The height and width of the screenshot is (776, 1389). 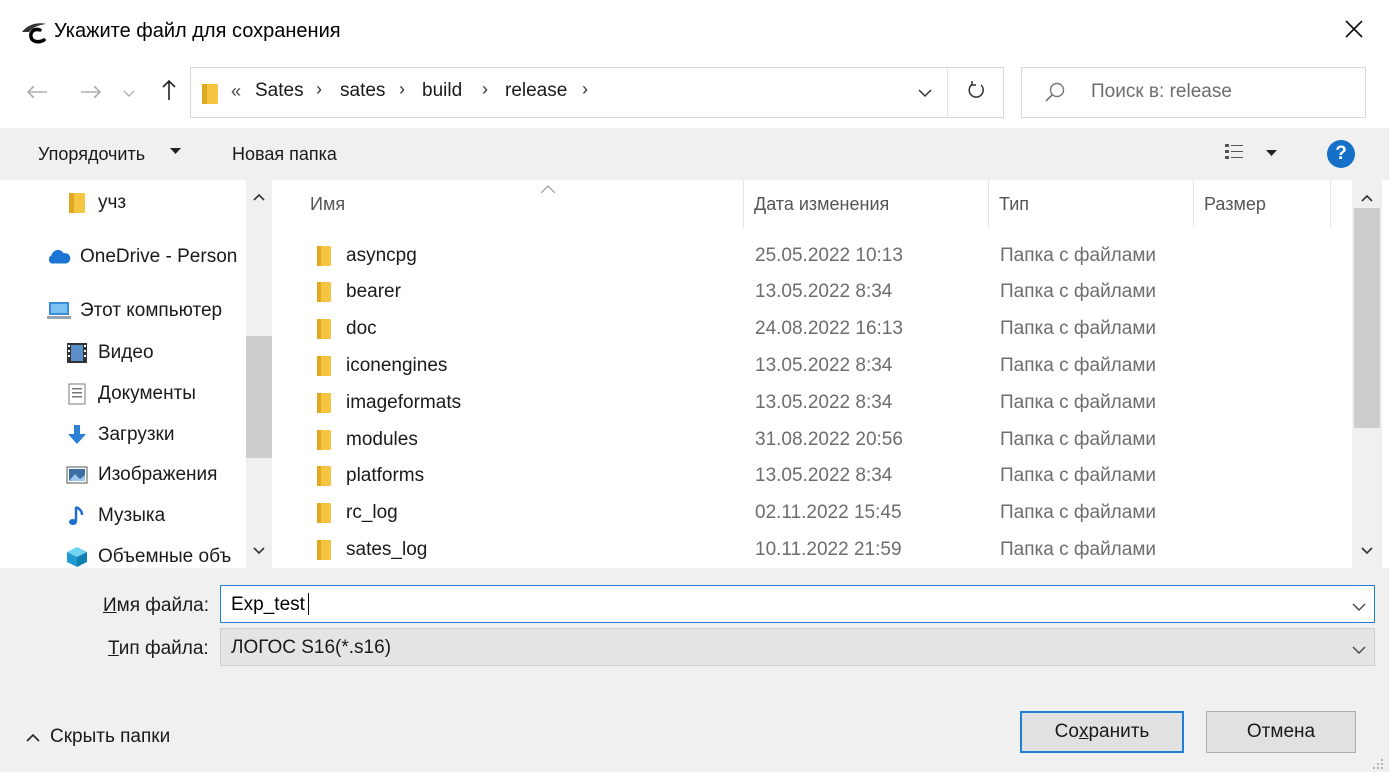 I want to click on column-header-date: Дата изменения, so click(x=866, y=204).